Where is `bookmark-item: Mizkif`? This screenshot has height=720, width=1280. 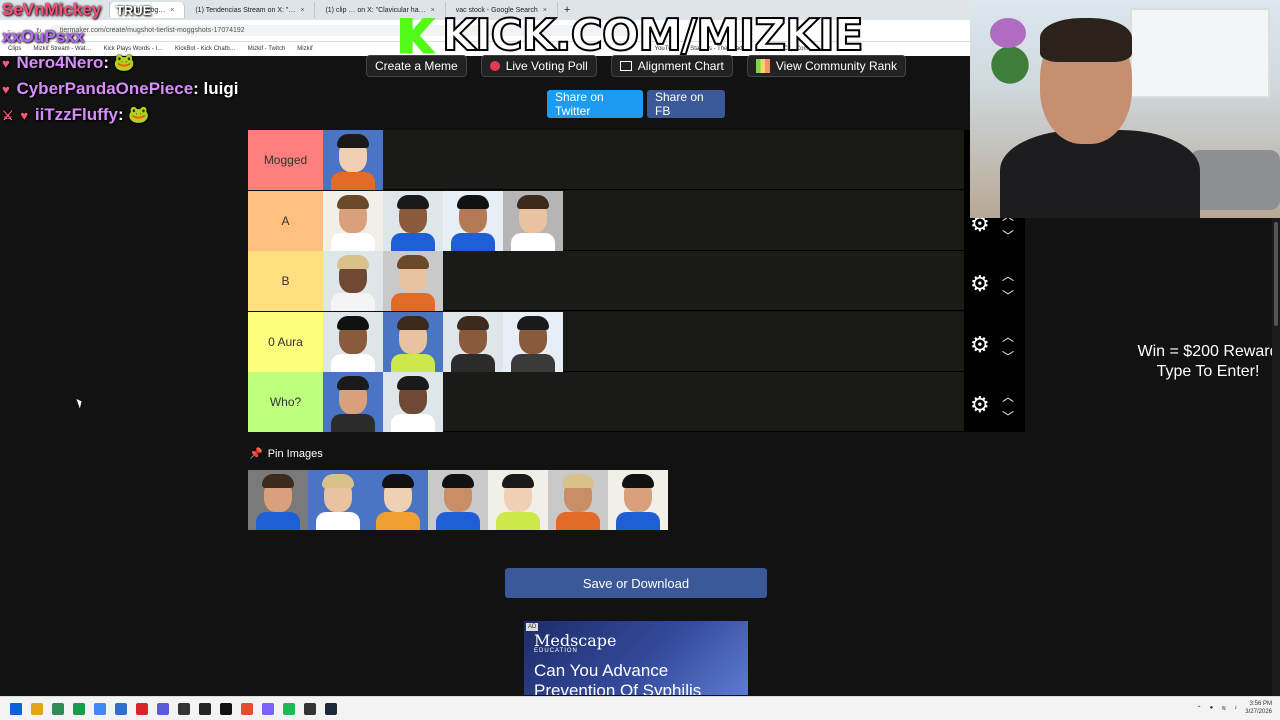
bookmark-item: Mizkif is located at coordinates (304, 49).